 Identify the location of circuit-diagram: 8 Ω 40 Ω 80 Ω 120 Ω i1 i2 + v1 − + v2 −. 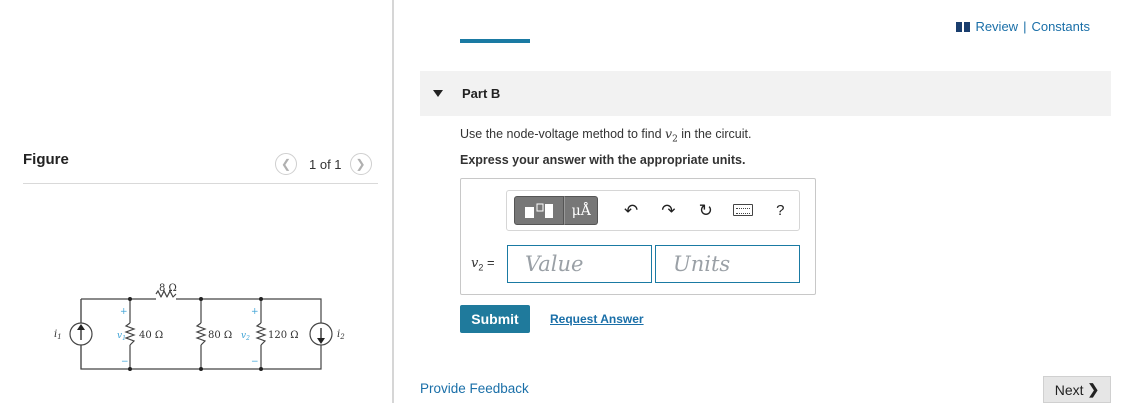
(199, 327).